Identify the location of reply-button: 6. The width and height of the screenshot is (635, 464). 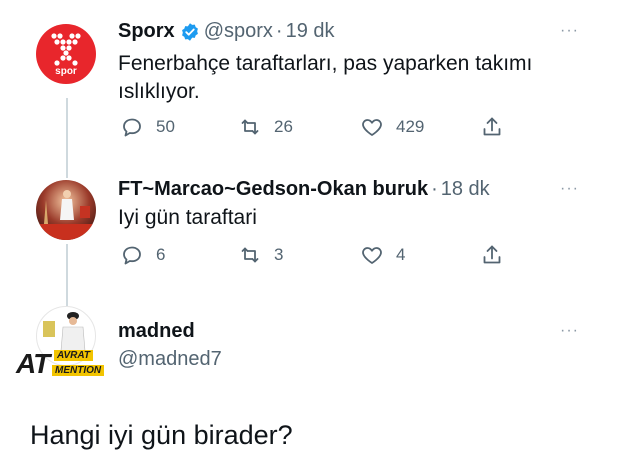
(142, 255).